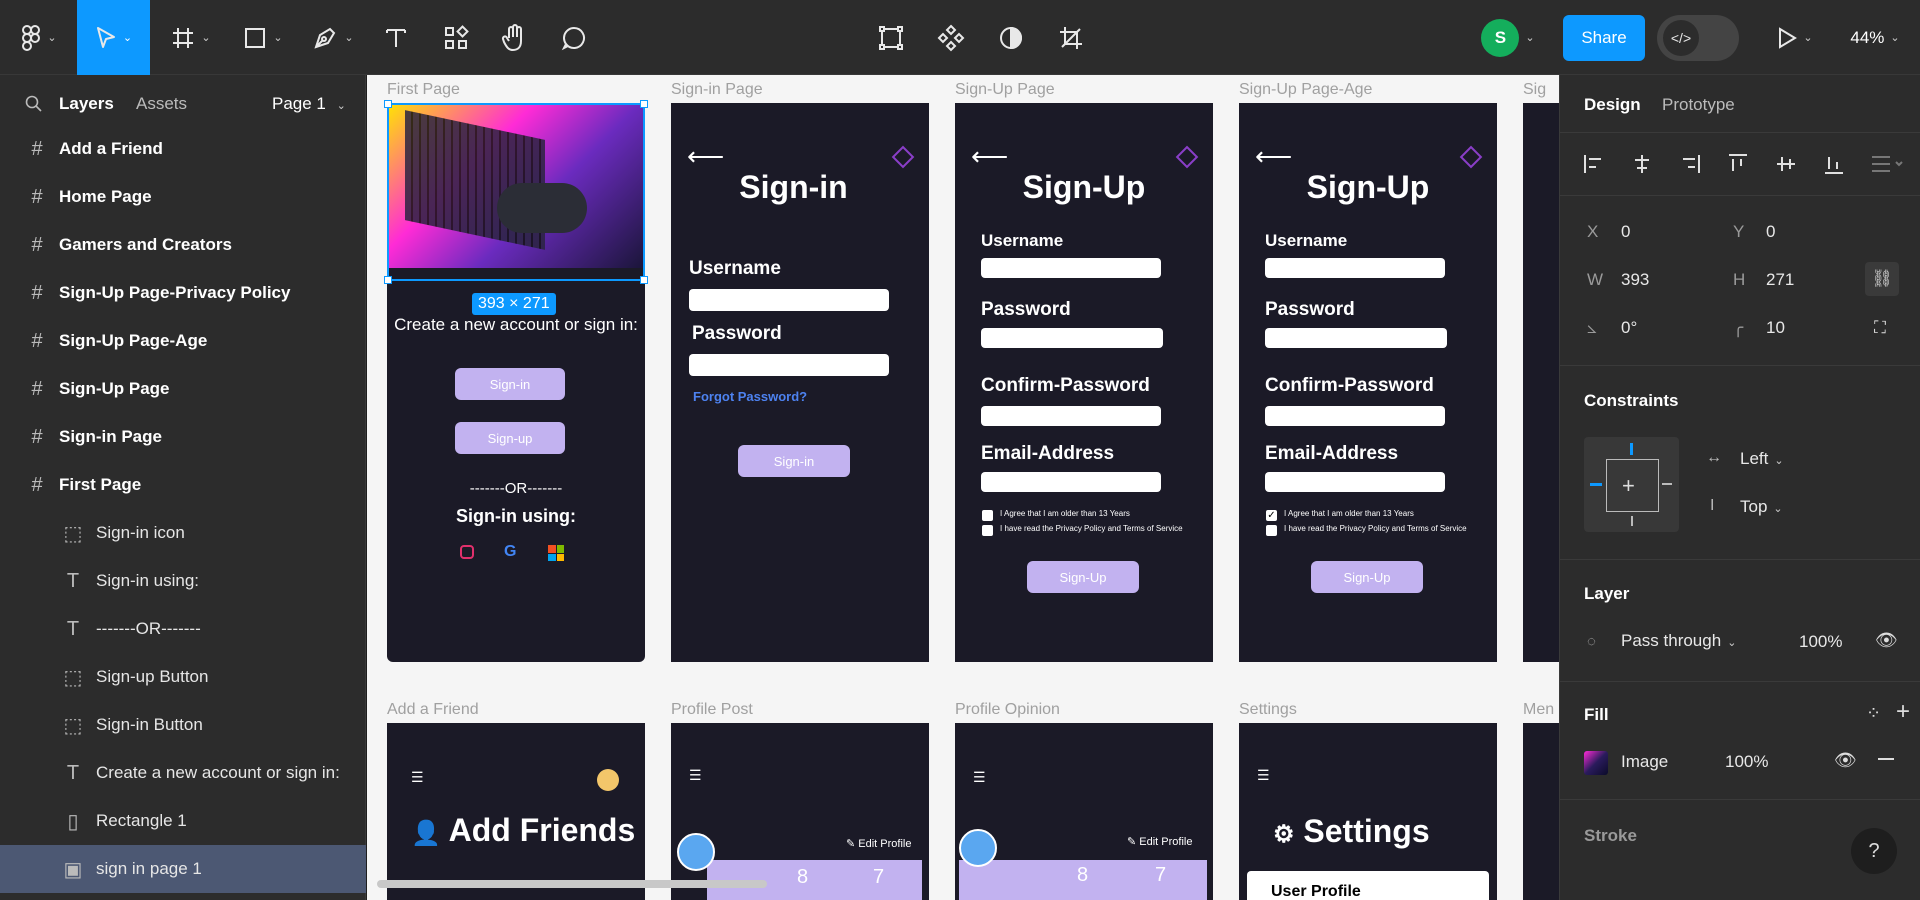 The height and width of the screenshot is (900, 1920). Describe the element at coordinates (712, 710) in the screenshot. I see `frame-label-profile-post: Profile Post` at that location.